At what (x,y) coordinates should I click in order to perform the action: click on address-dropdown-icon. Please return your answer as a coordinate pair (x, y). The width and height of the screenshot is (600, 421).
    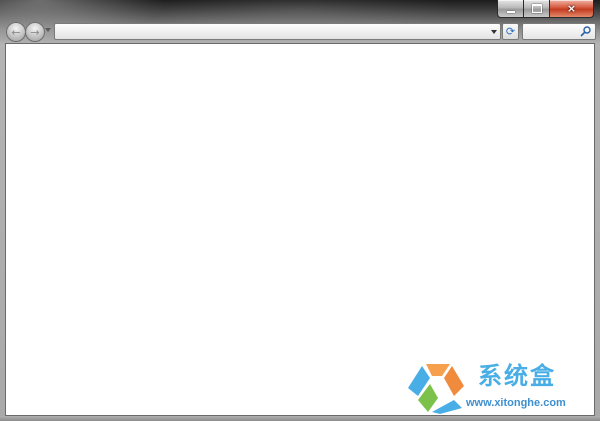
    Looking at the image, I should click on (494, 32).